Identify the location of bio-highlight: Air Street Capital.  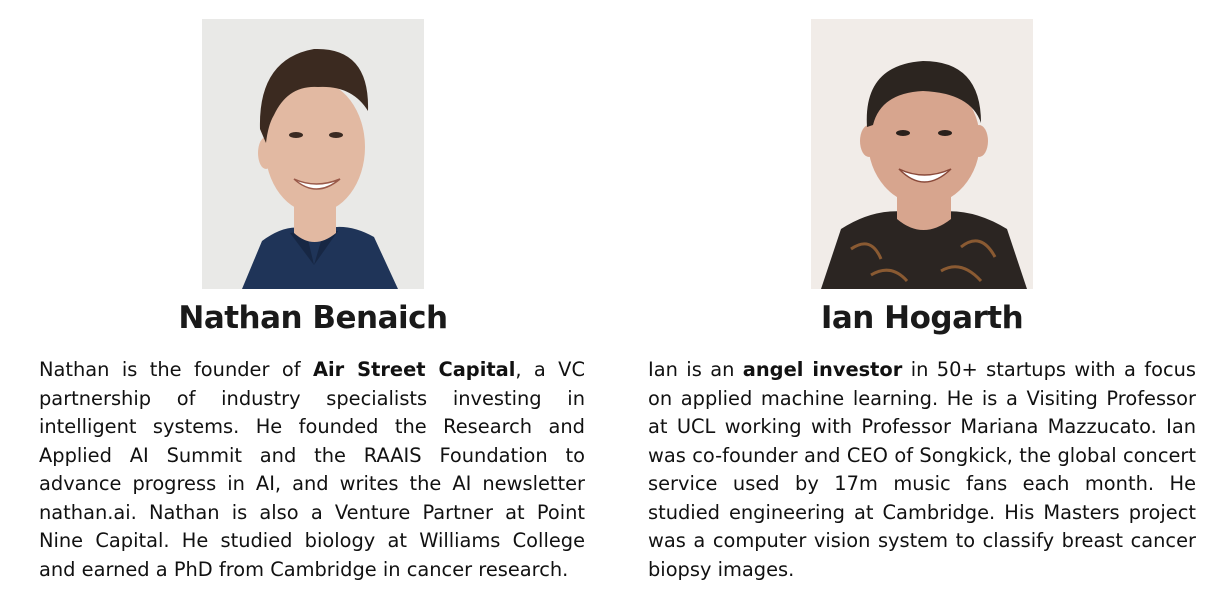
(414, 369).